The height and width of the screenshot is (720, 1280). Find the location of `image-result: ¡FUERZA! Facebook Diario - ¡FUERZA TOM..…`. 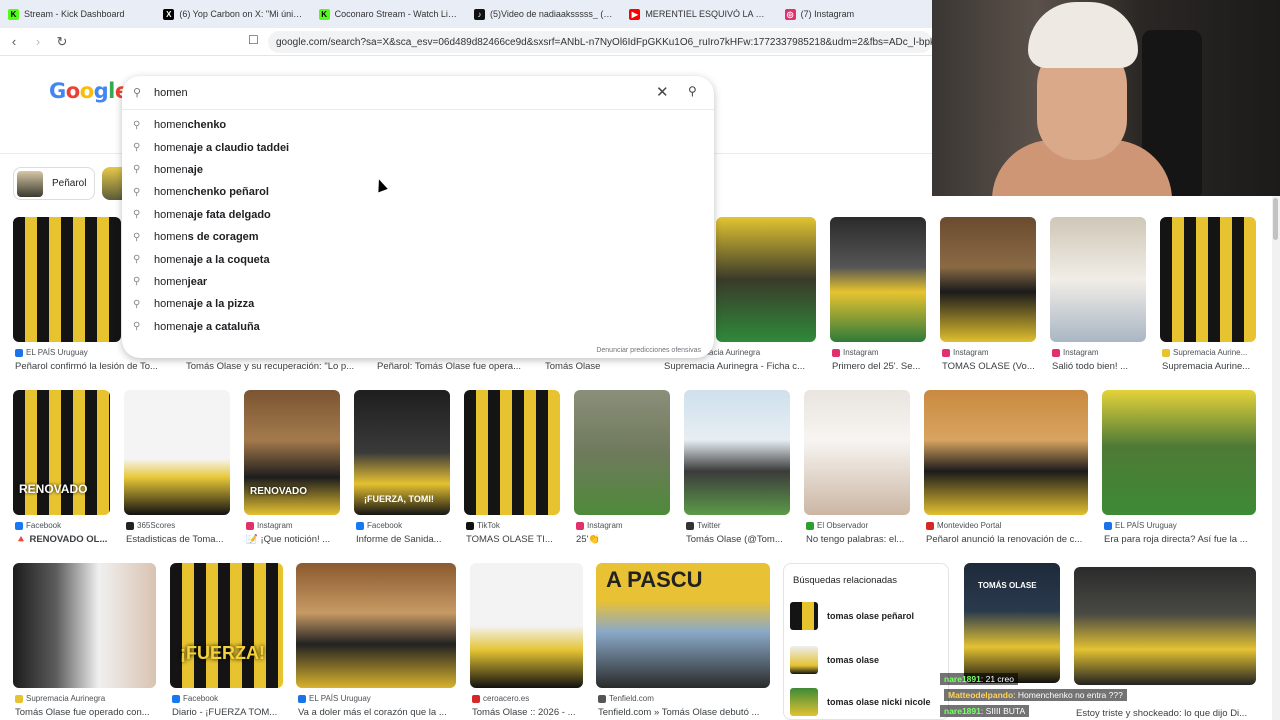

image-result: ¡FUERZA! Facebook Diario - ¡FUERZA TOM..… is located at coordinates (226, 641).